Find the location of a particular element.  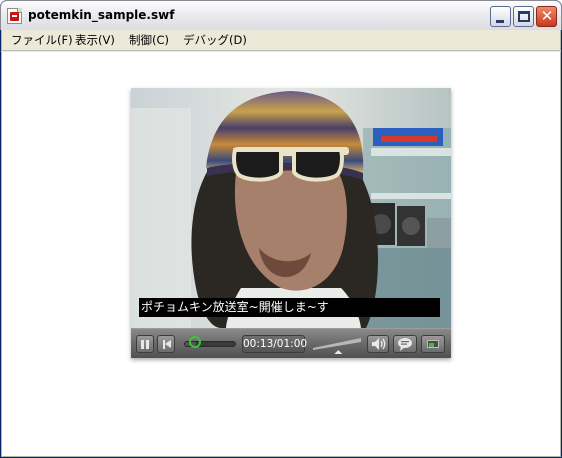

screen-mode-button is located at coordinates (433, 344).